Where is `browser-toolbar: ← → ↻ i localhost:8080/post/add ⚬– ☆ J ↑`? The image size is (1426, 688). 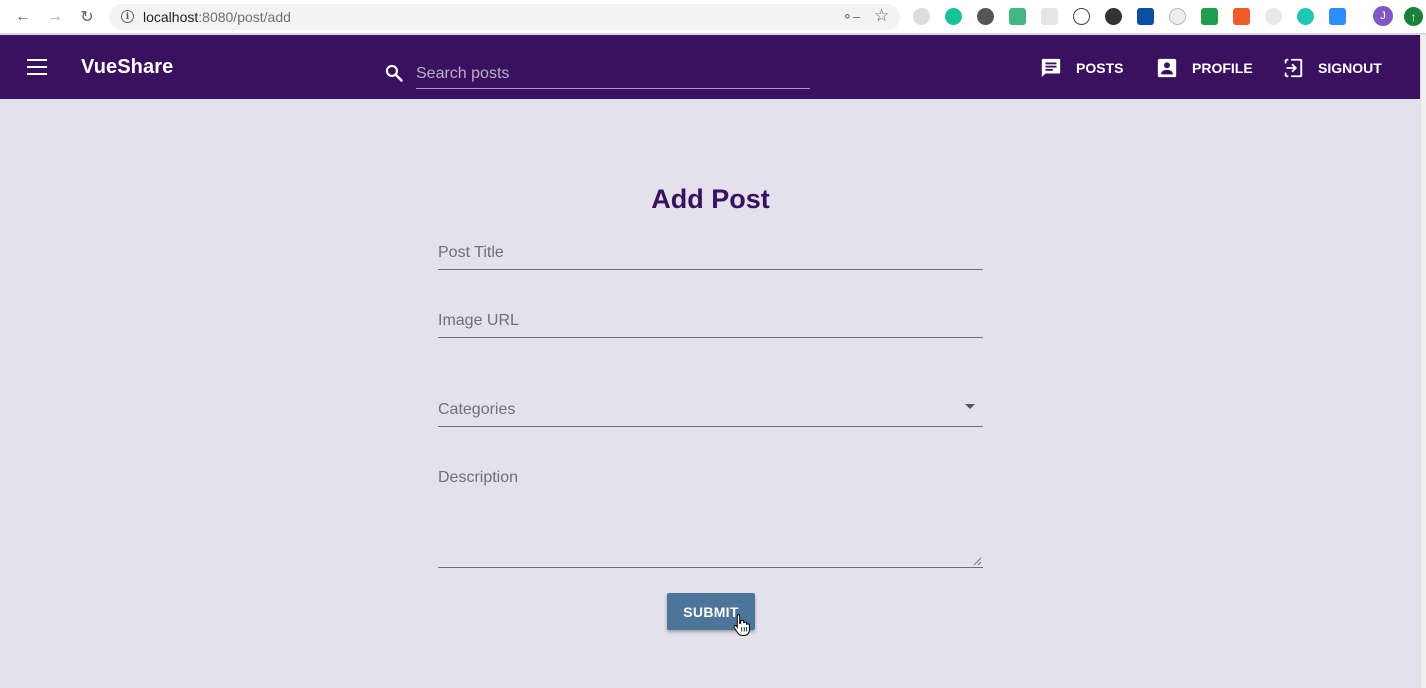 browser-toolbar: ← → ↻ i localhost:8080/post/add ⚬– ☆ J ↑ is located at coordinates (713, 17).